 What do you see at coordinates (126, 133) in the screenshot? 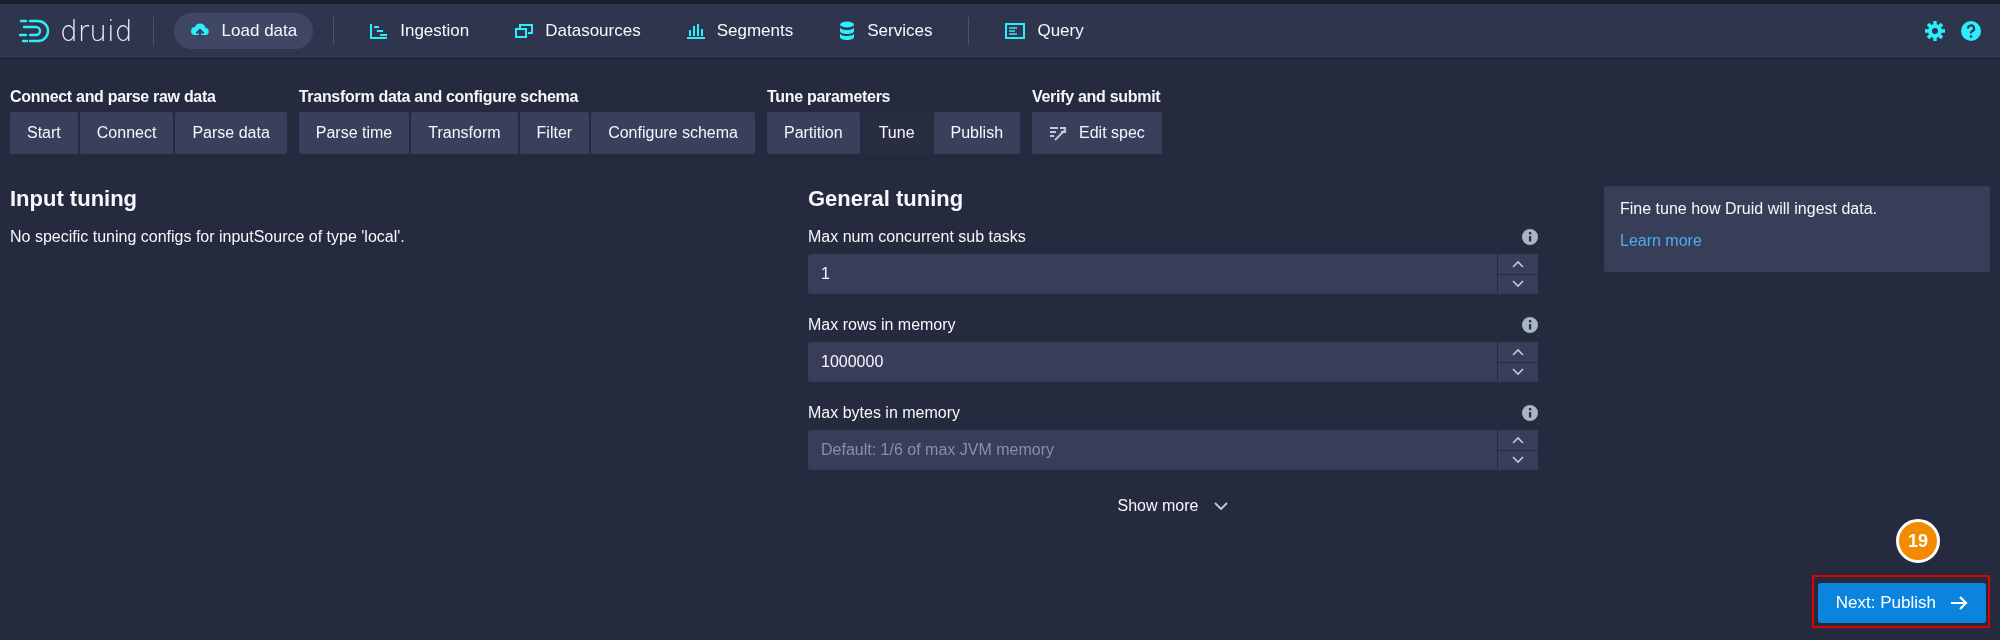
I see `step-button: Connect` at bounding box center [126, 133].